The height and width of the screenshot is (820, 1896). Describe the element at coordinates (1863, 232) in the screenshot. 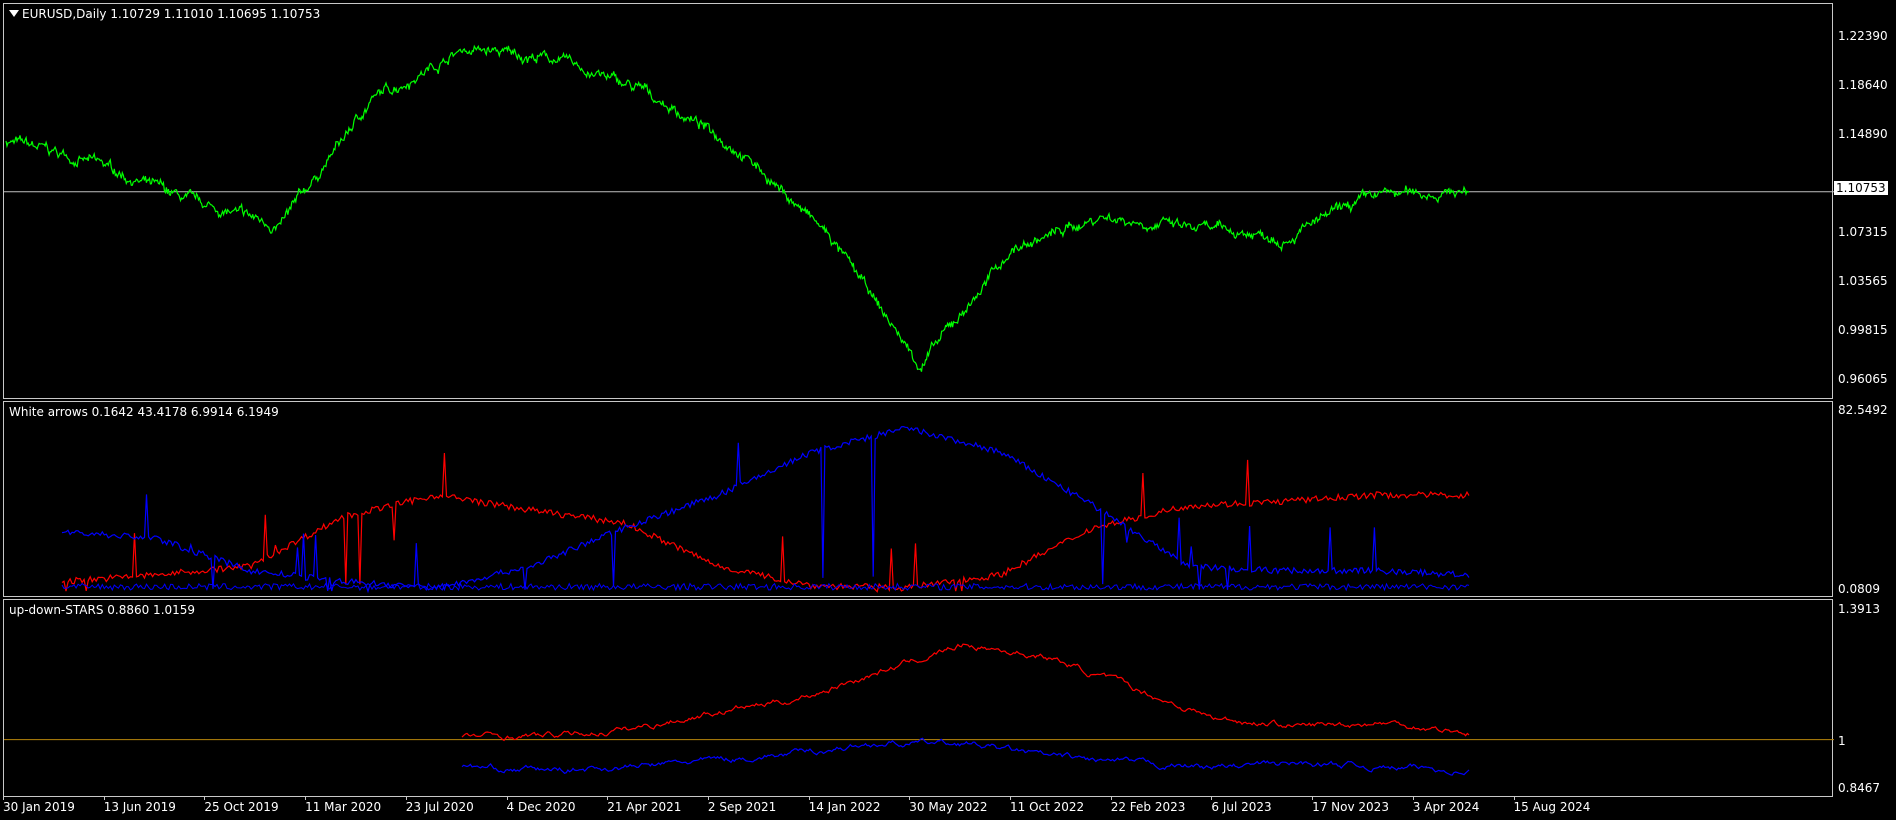

I see `price-axis-tick: 1.07315` at that location.